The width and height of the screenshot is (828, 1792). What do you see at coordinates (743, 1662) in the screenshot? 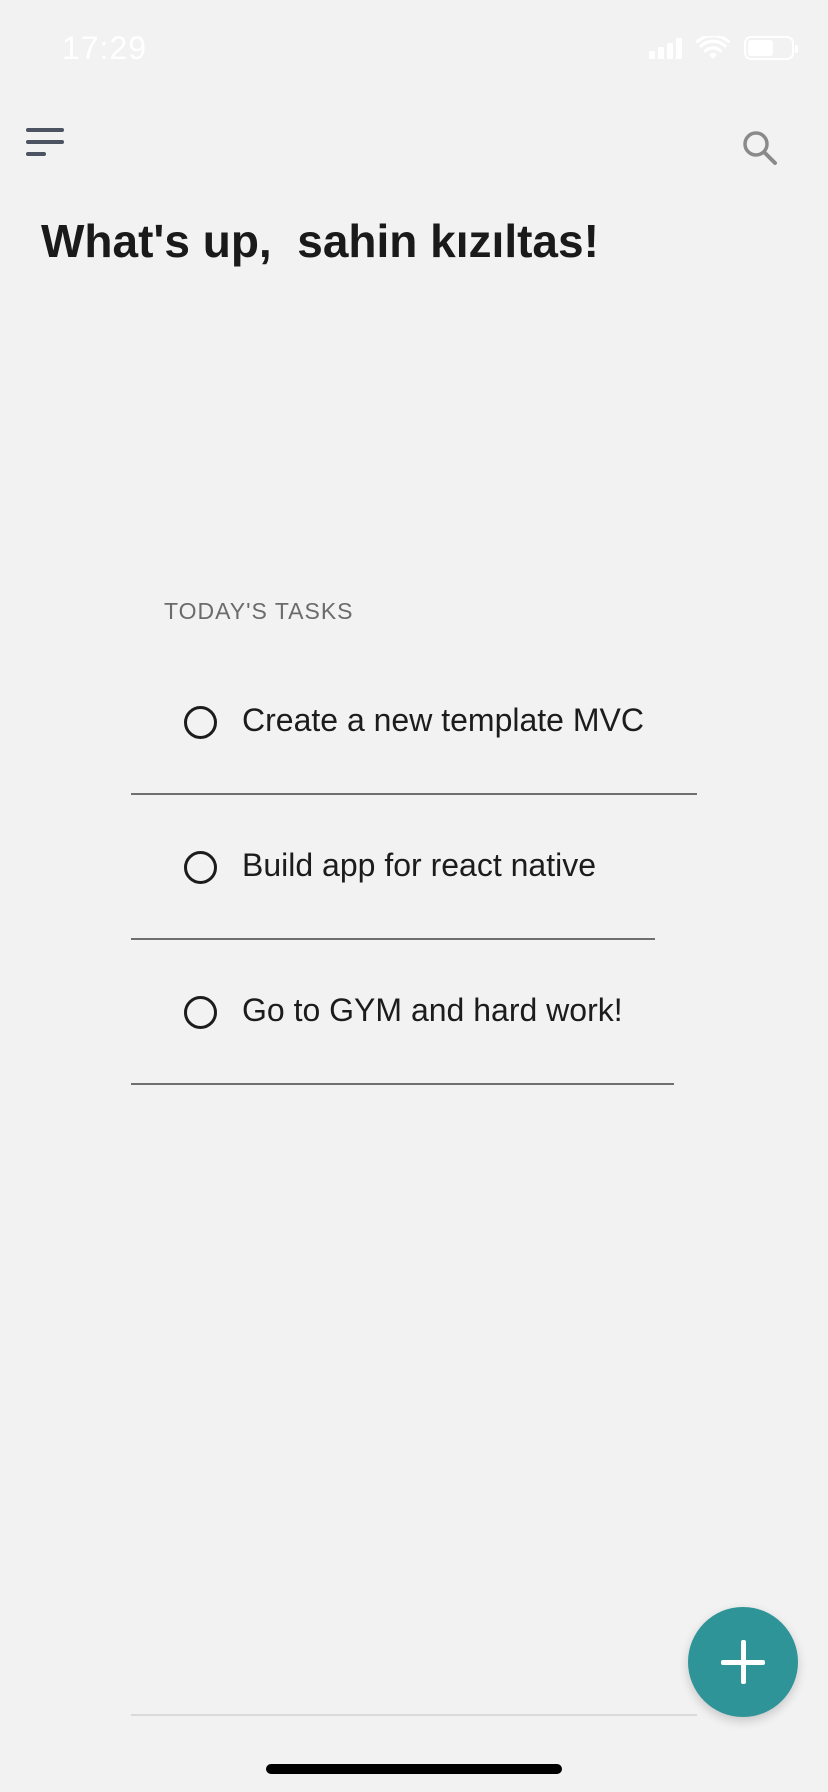
I see `add-task-button` at bounding box center [743, 1662].